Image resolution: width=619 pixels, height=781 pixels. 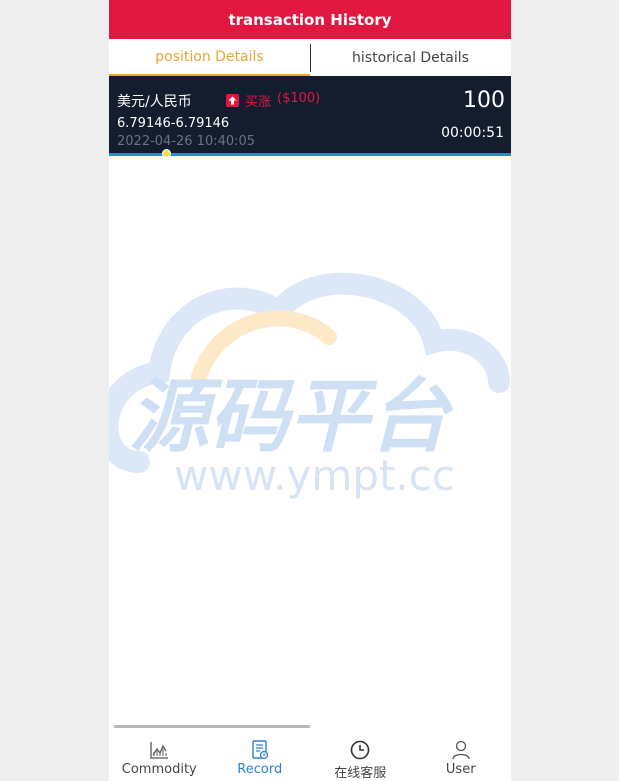 I want to click on order-amount: ($100), so click(x=299, y=98).